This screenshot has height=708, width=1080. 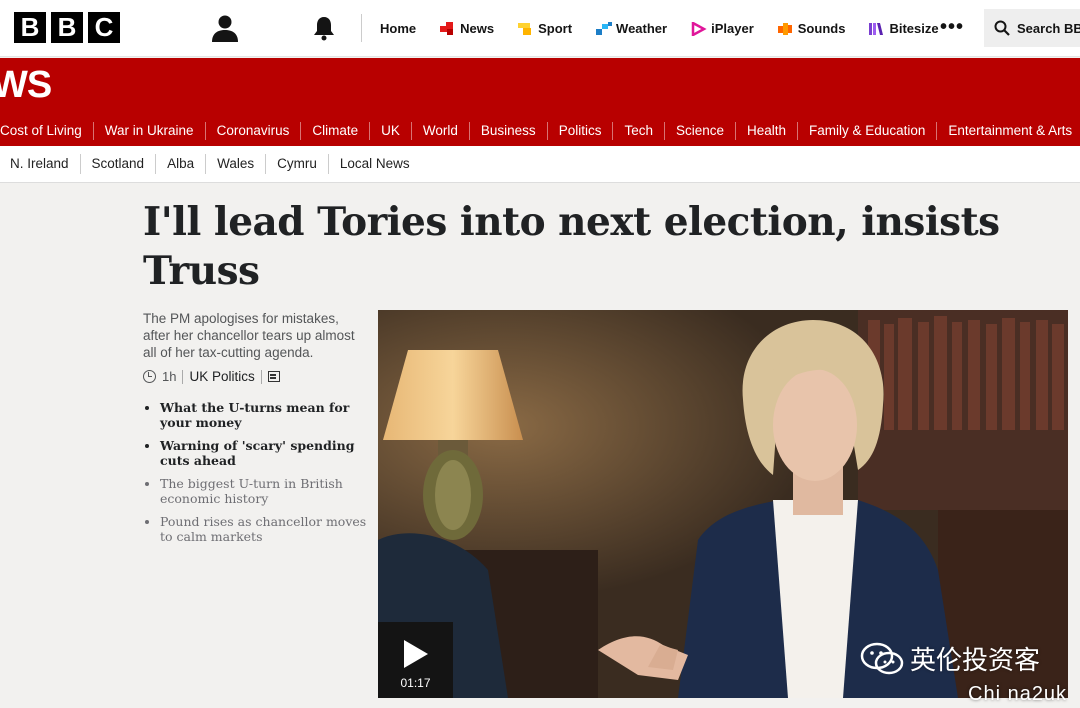 I want to click on section-nav-item: World, so click(x=441, y=131).